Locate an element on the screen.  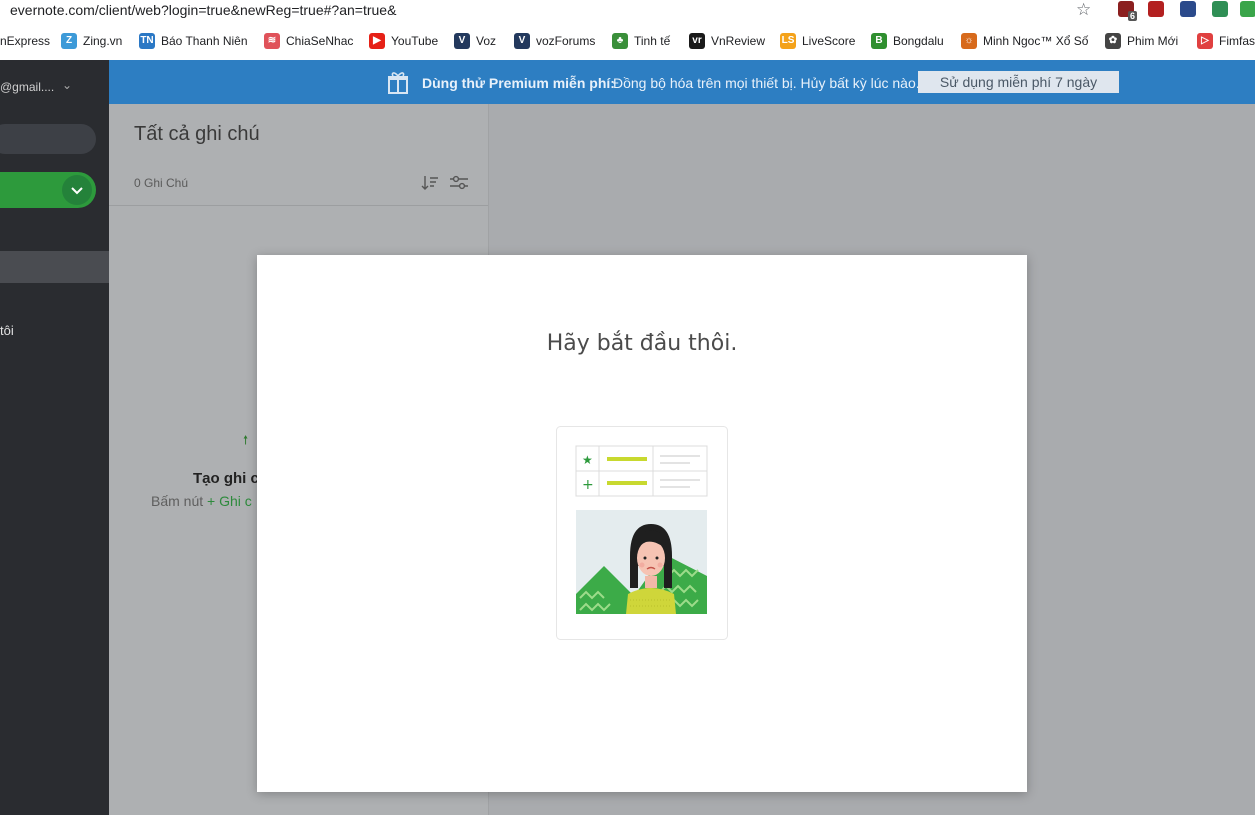
bookmark-label: Minh Ngoc™ Xổ Số is located at coordinates (1036, 41).